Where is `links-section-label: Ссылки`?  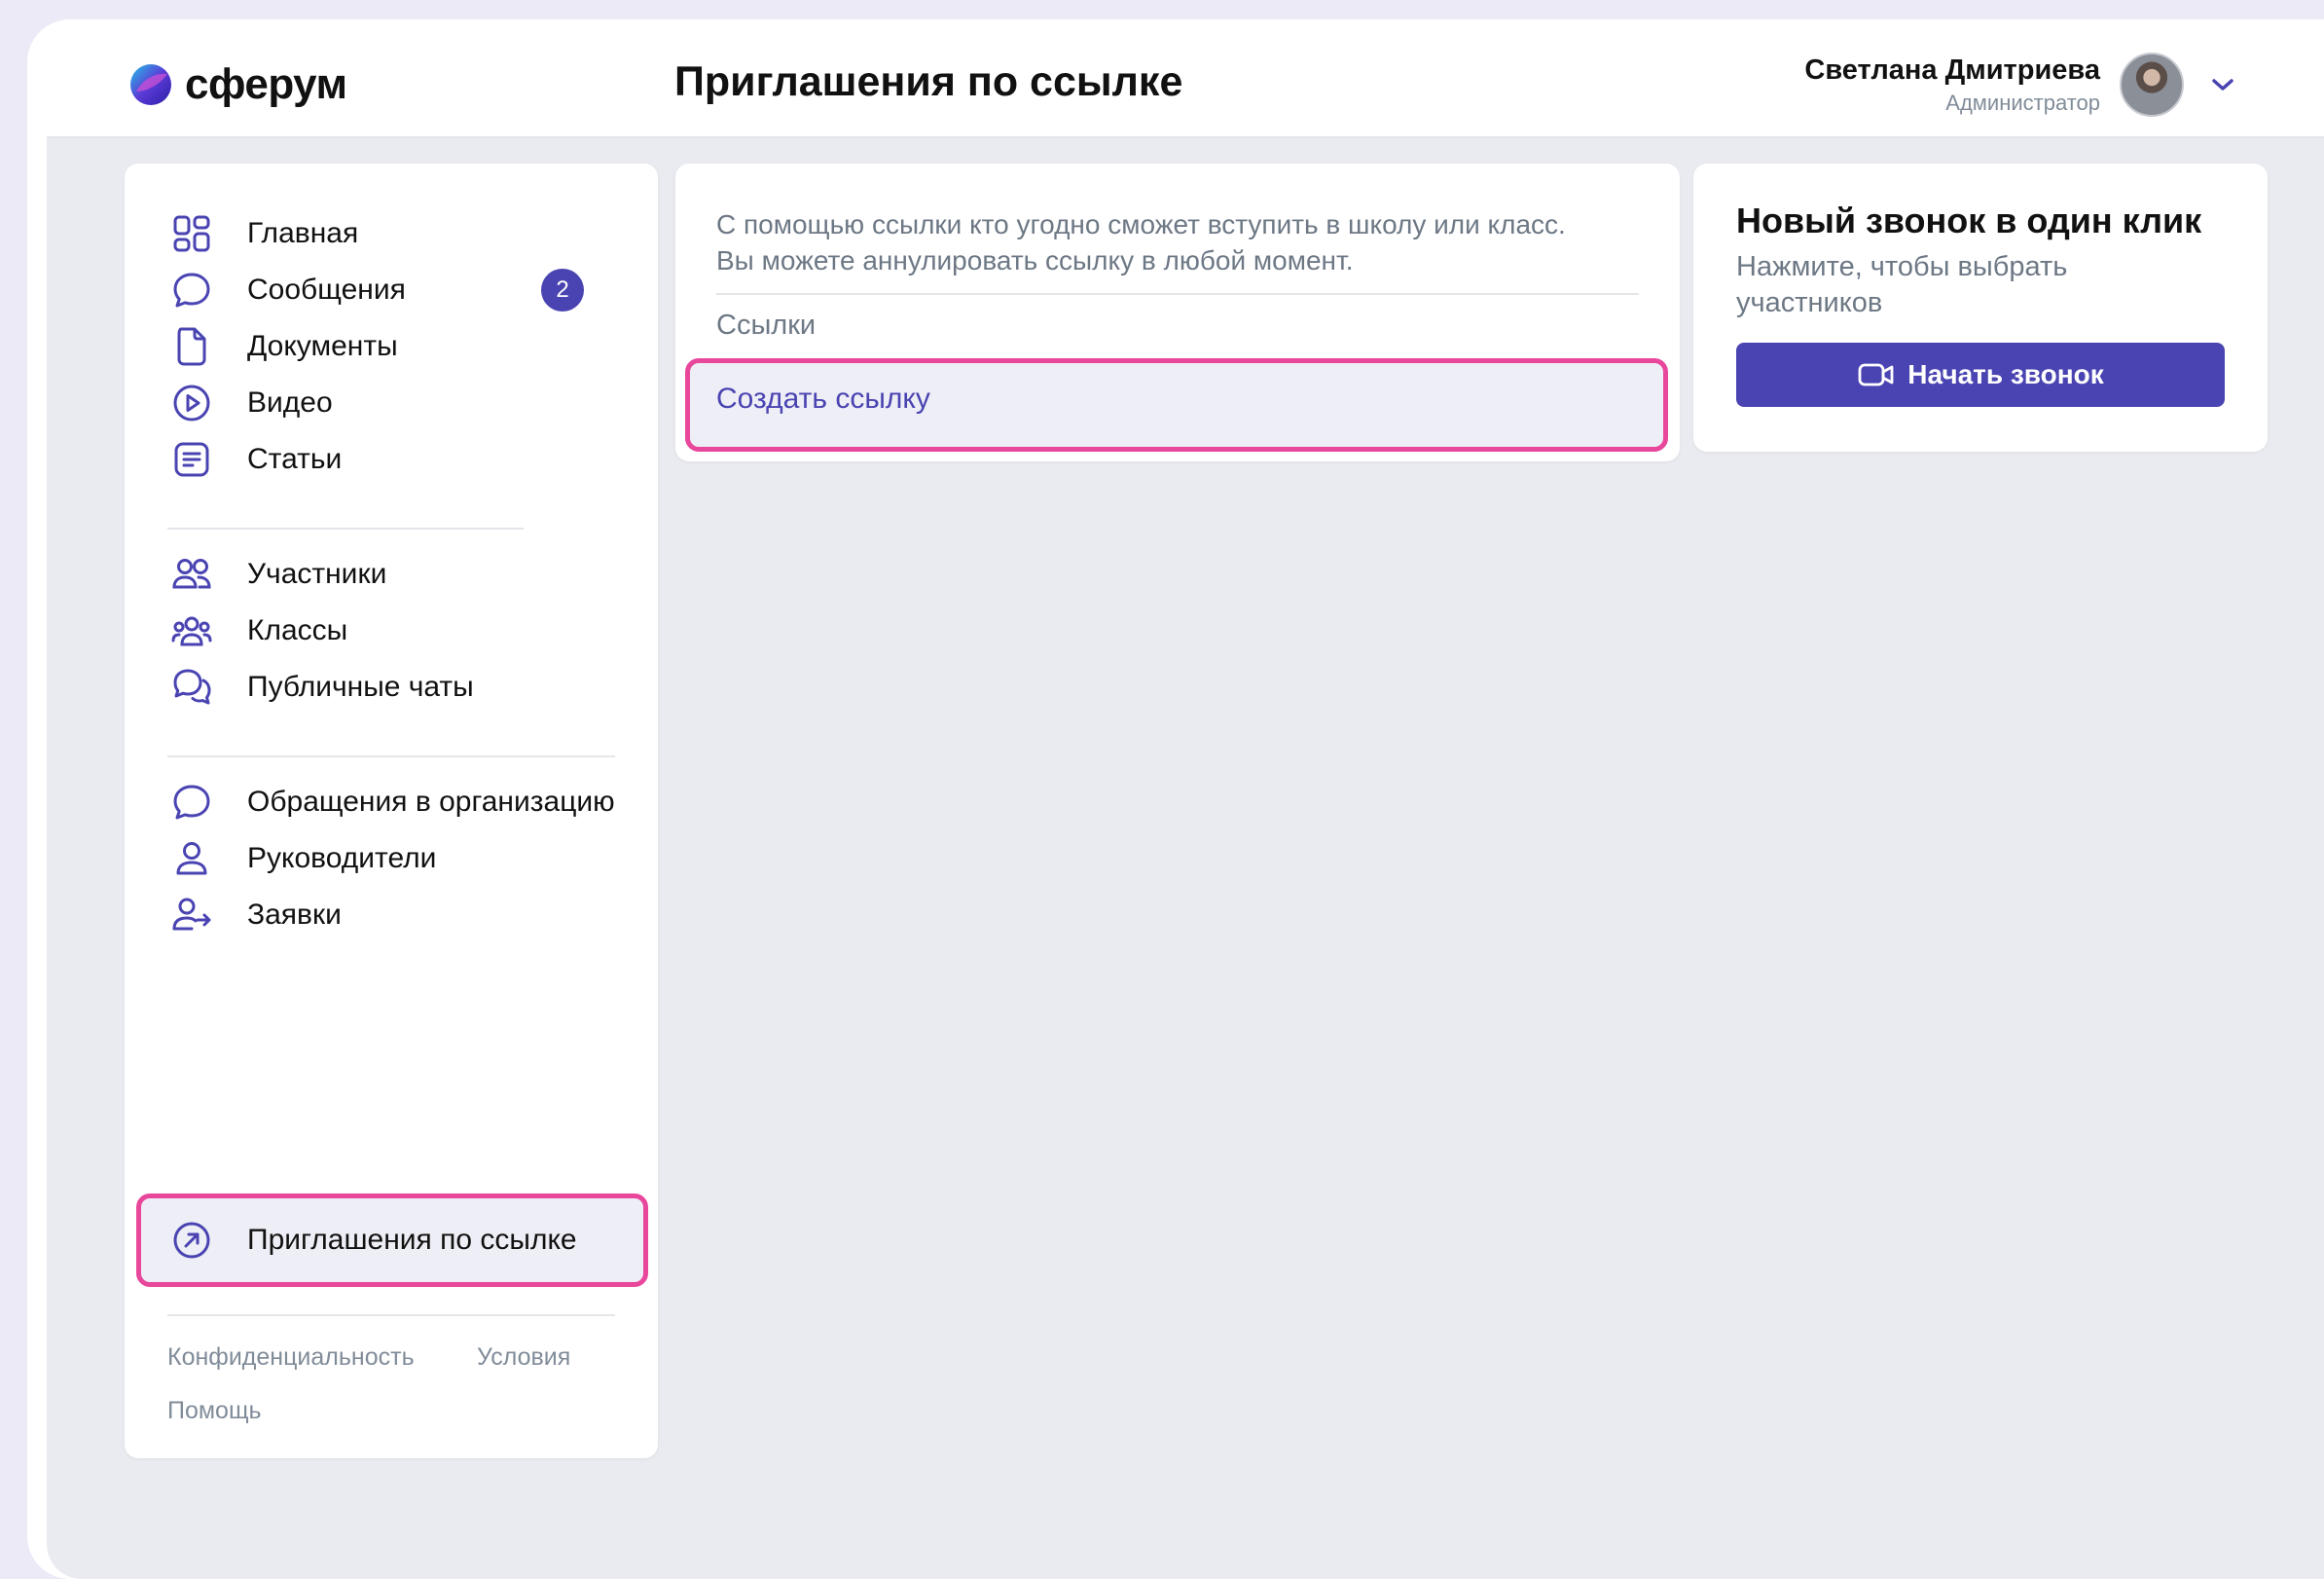 links-section-label: Ссылки is located at coordinates (766, 325).